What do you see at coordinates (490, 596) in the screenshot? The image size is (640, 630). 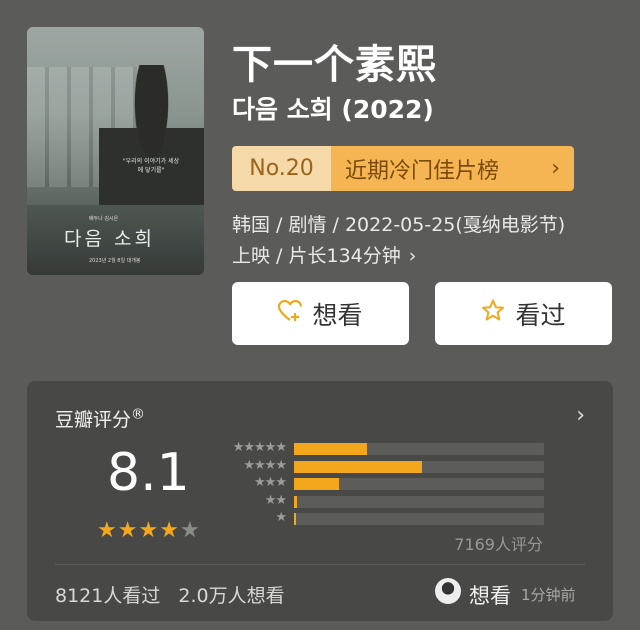 I see `friend-action: 想看` at bounding box center [490, 596].